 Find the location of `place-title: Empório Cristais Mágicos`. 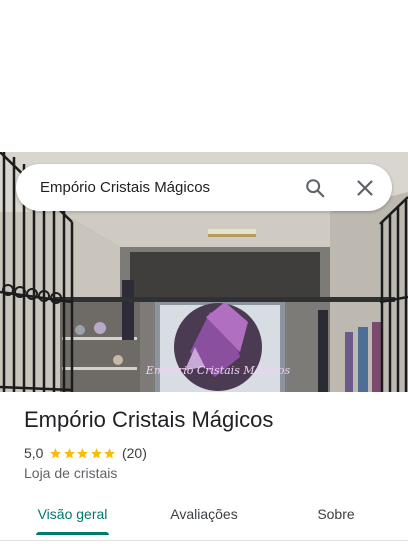

place-title: Empório Cristais Mágicos is located at coordinates (149, 419).